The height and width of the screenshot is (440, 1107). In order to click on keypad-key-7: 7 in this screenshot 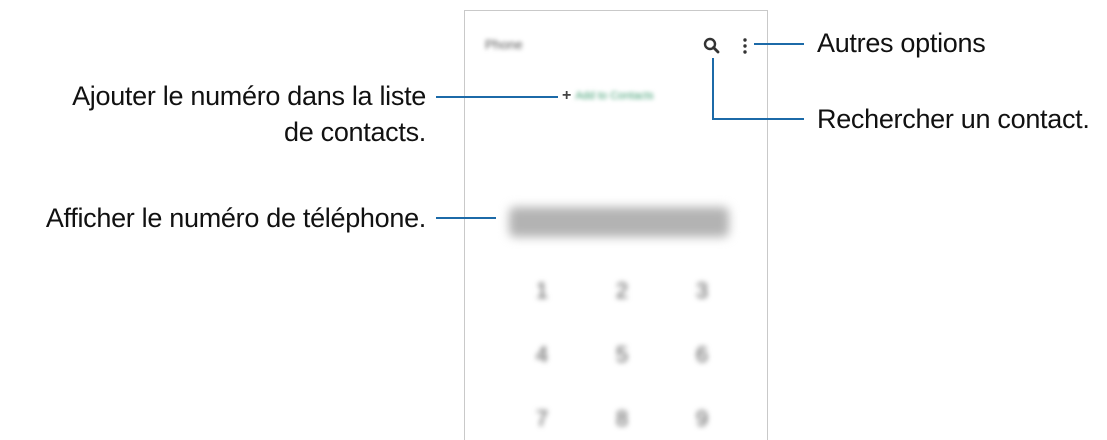, I will do `click(542, 419)`.